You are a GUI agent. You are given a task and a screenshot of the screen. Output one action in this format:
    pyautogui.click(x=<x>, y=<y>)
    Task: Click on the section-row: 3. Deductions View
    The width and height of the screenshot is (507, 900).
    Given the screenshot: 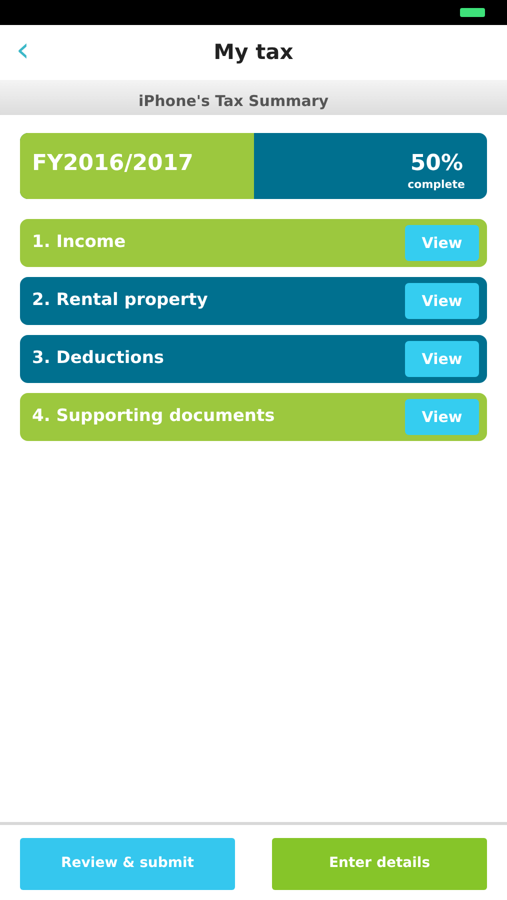 What is the action you would take?
    pyautogui.click(x=253, y=359)
    